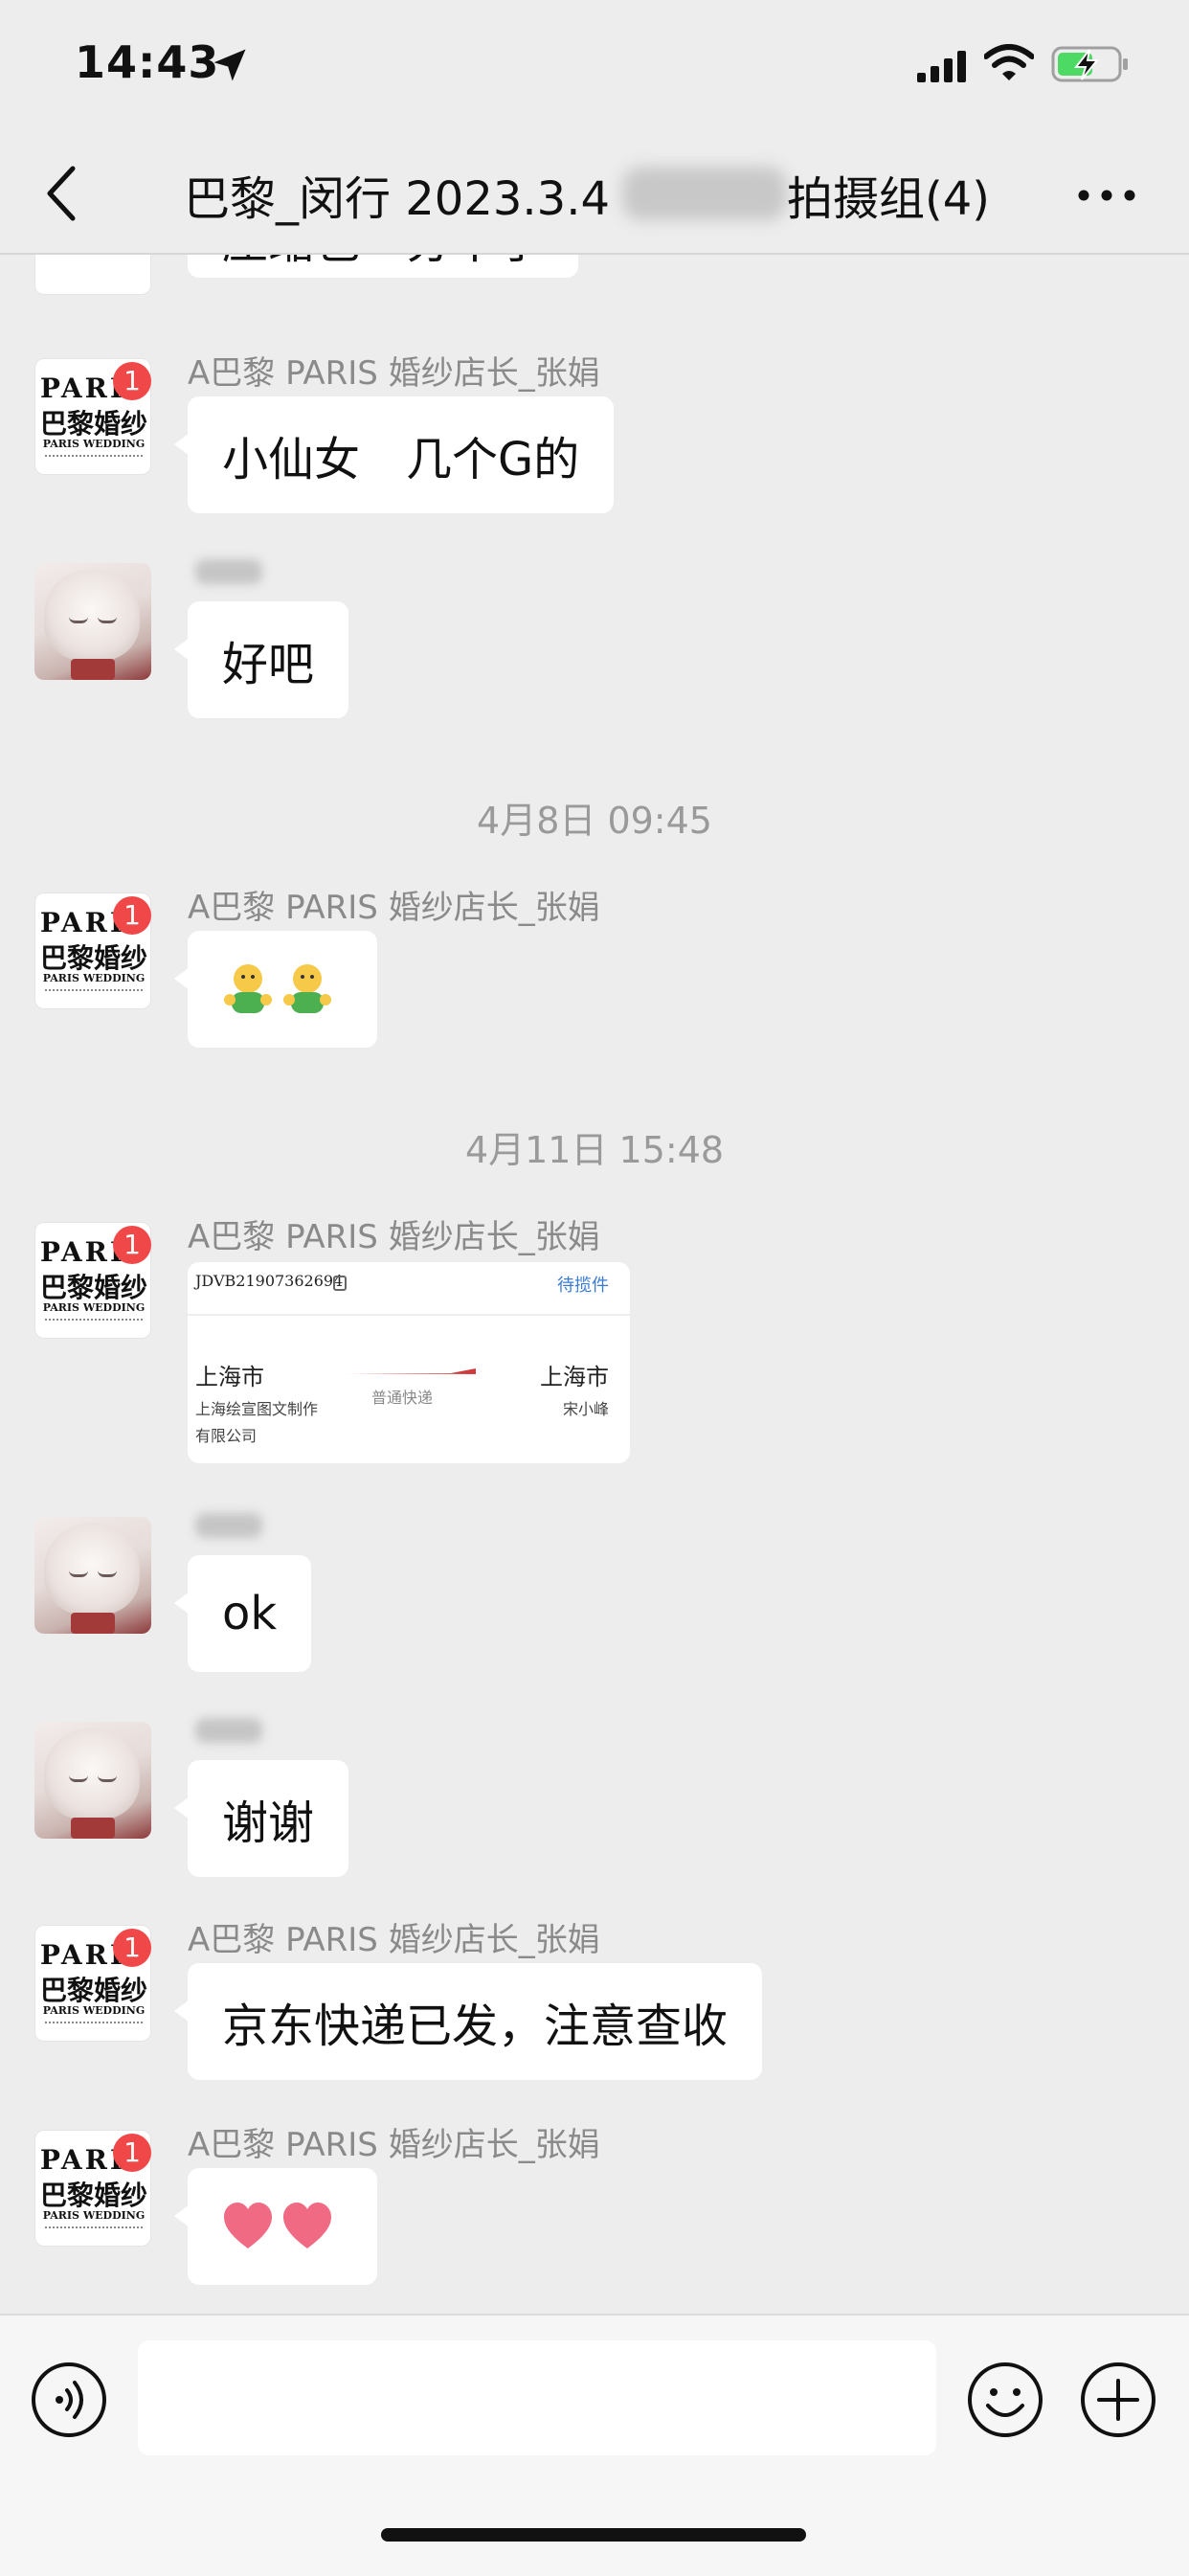 The width and height of the screenshot is (1189, 2576). Describe the element at coordinates (242, 1613) in the screenshot. I see `message-bubble: ok` at that location.